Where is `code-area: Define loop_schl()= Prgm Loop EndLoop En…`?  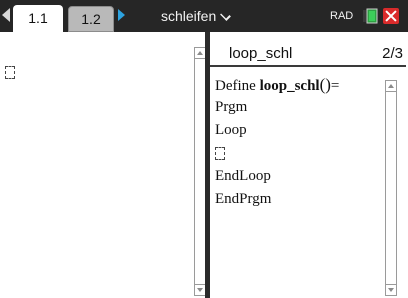
code-area: Define loop_schl()= Prgm Loop EndLoop En… is located at coordinates (277, 142).